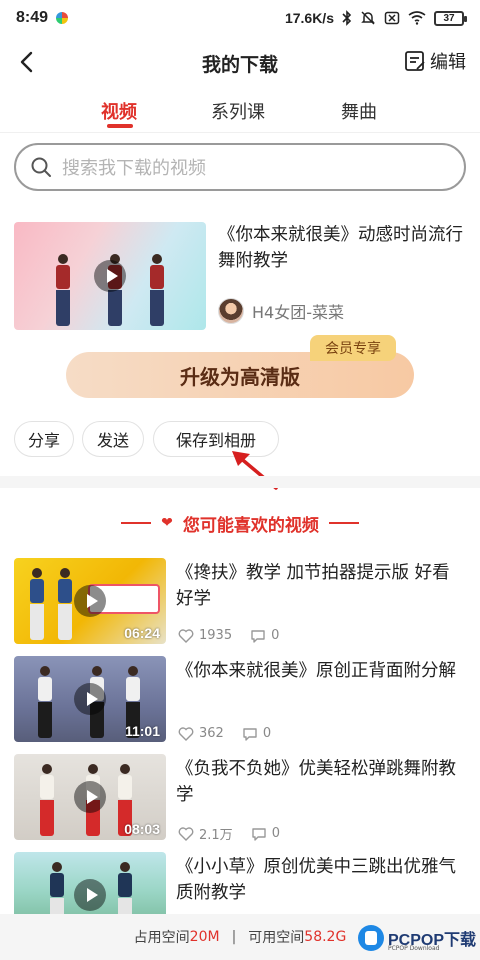  Describe the element at coordinates (240, 18) in the screenshot. I see `status-bar: 8:49 17.6K/s 37` at that location.